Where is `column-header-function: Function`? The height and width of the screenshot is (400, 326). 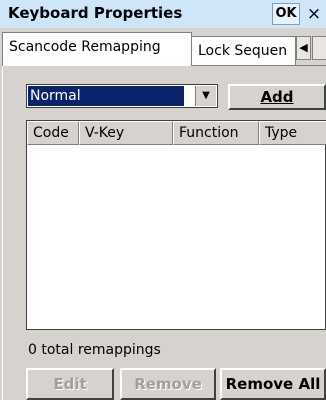
column-header-function: Function is located at coordinates (216, 133).